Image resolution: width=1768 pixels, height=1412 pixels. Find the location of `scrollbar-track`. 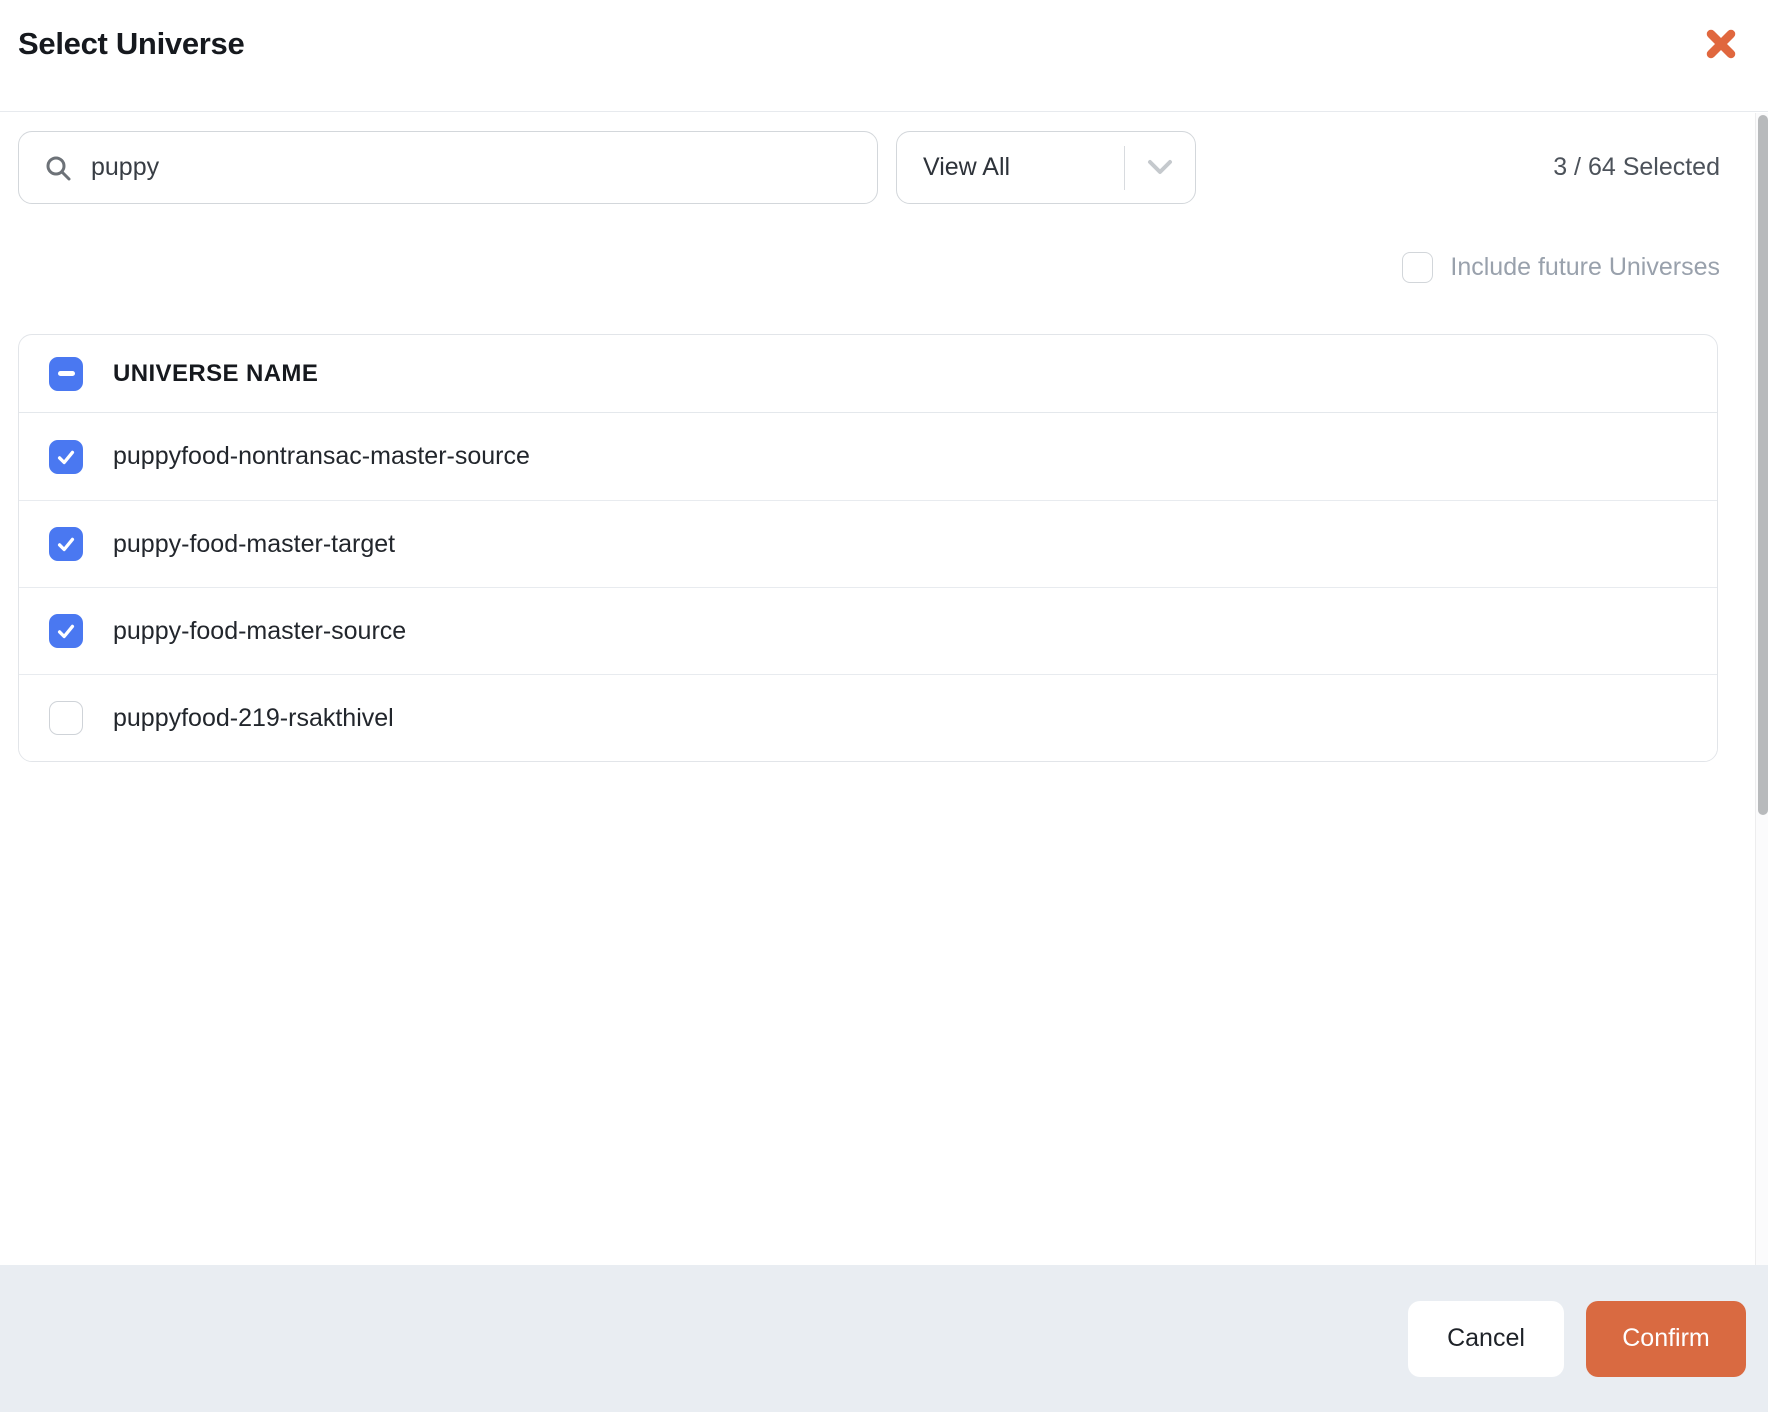

scrollbar-track is located at coordinates (1761, 689).